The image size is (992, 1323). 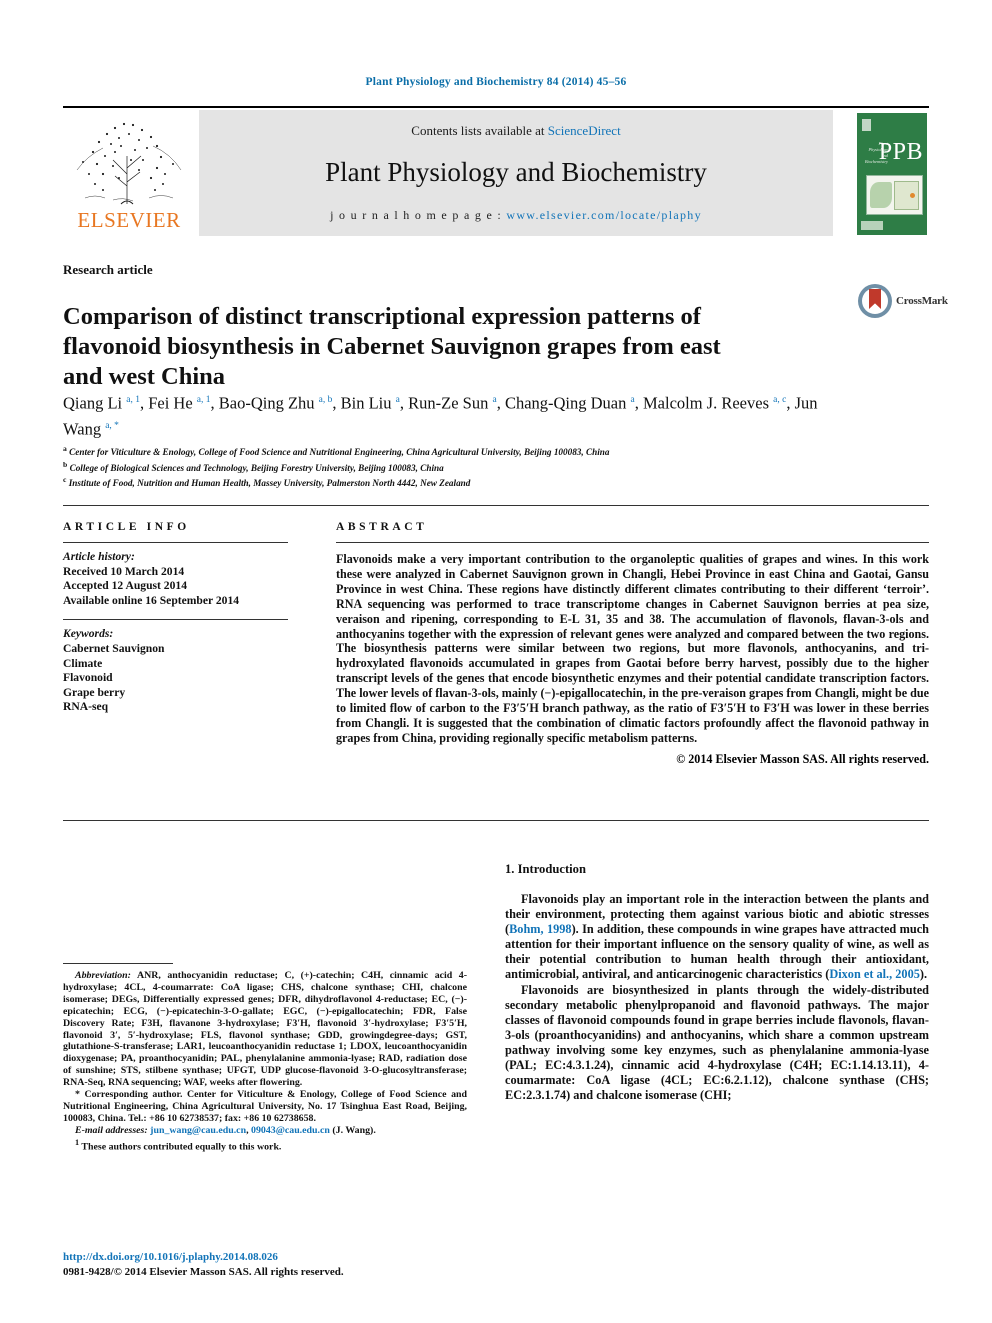 What do you see at coordinates (111, 1130) in the screenshot?
I see `email-label: E-mail addresses:` at bounding box center [111, 1130].